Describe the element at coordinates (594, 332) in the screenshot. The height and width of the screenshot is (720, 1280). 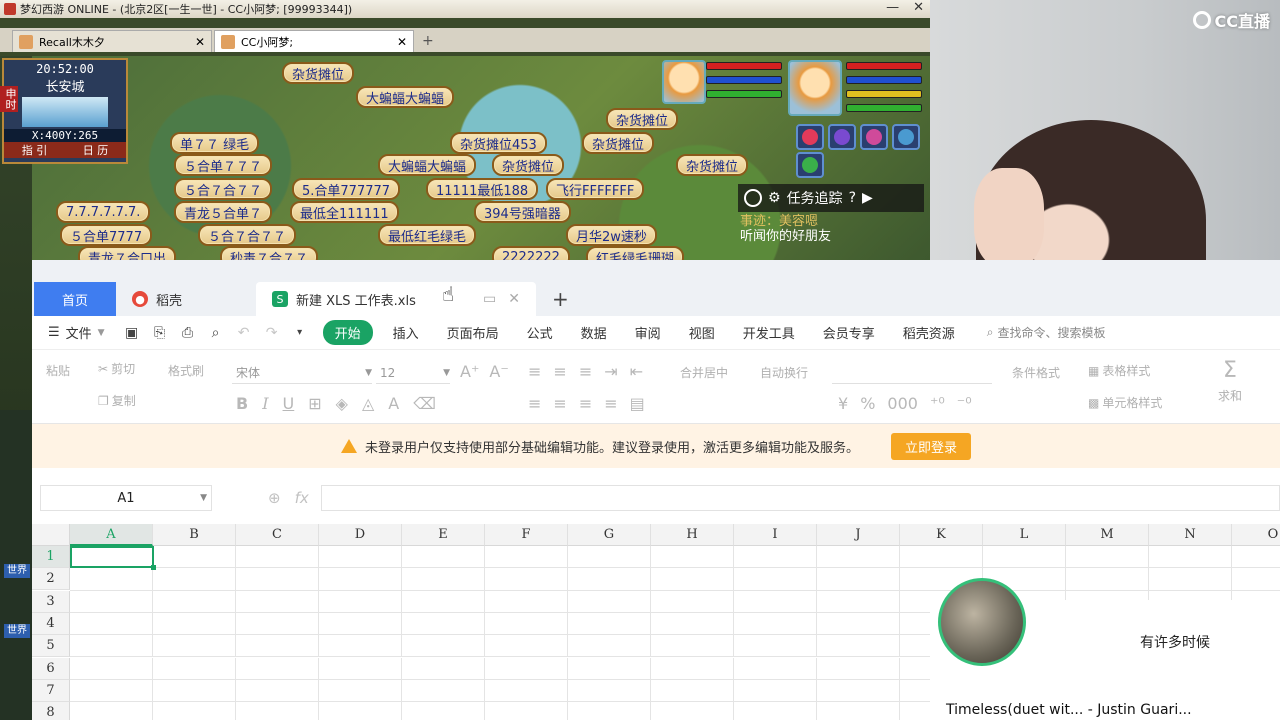
I see `tab-data: 数据` at that location.